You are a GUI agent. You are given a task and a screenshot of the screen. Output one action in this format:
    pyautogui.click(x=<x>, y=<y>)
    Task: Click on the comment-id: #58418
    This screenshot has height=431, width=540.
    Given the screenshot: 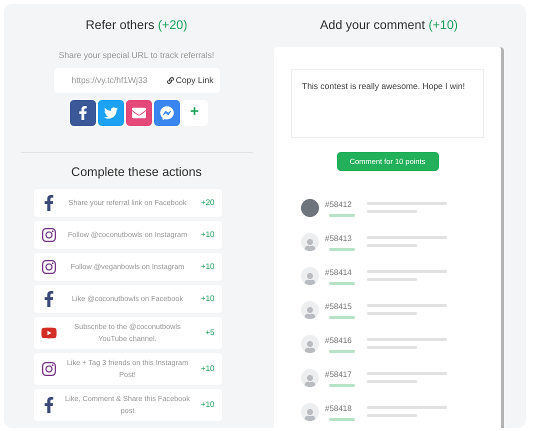 What is the action you would take?
    pyautogui.click(x=339, y=408)
    